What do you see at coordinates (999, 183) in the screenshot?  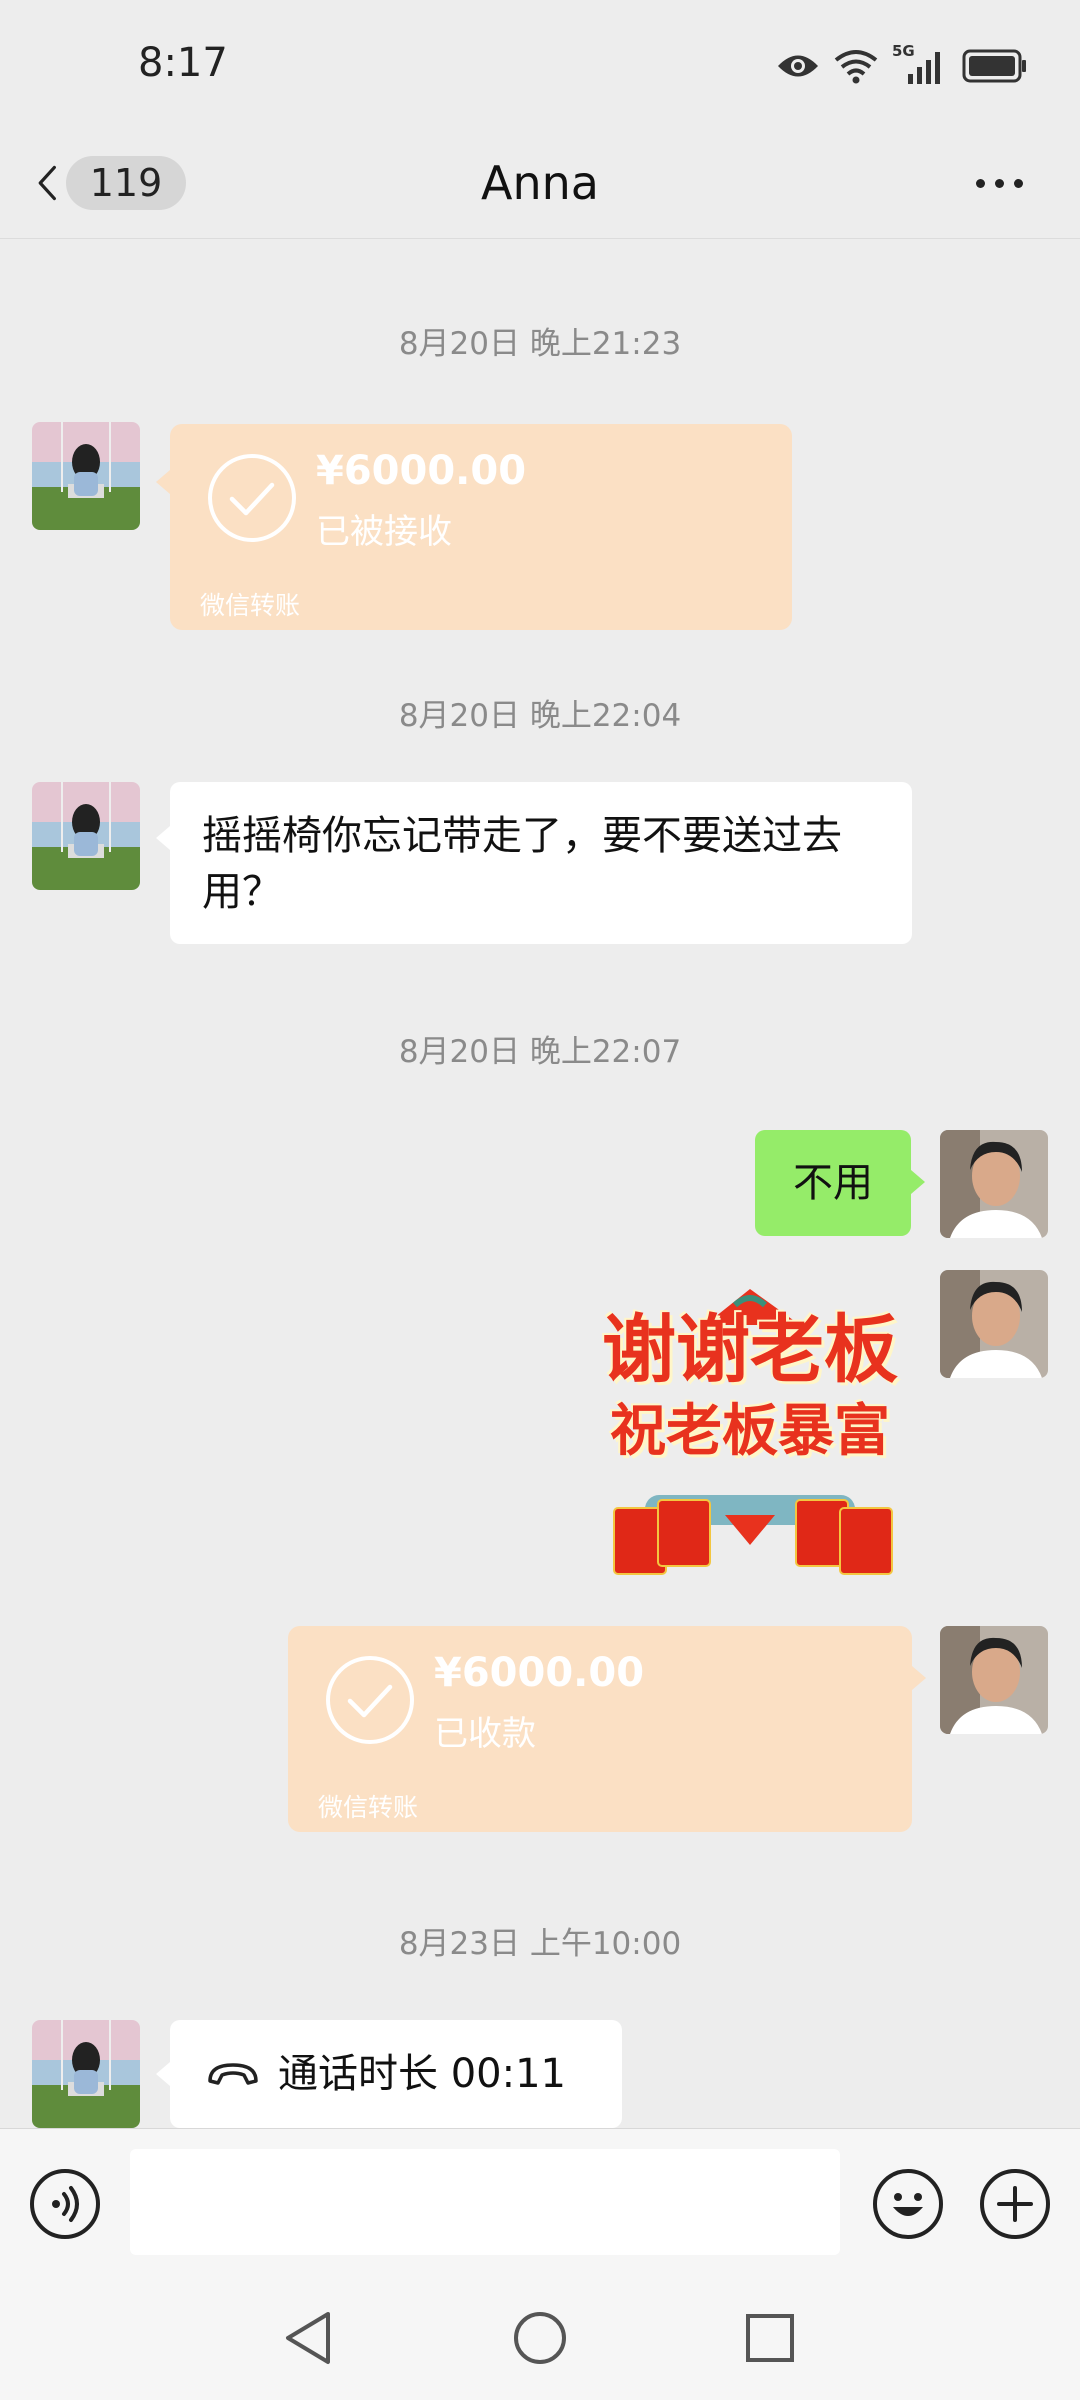 I see `more-button` at bounding box center [999, 183].